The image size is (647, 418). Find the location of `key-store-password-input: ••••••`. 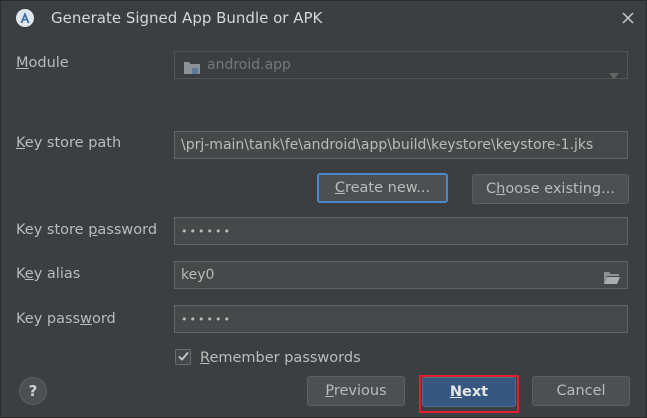

key-store-password-input: •••••• is located at coordinates (401, 231).